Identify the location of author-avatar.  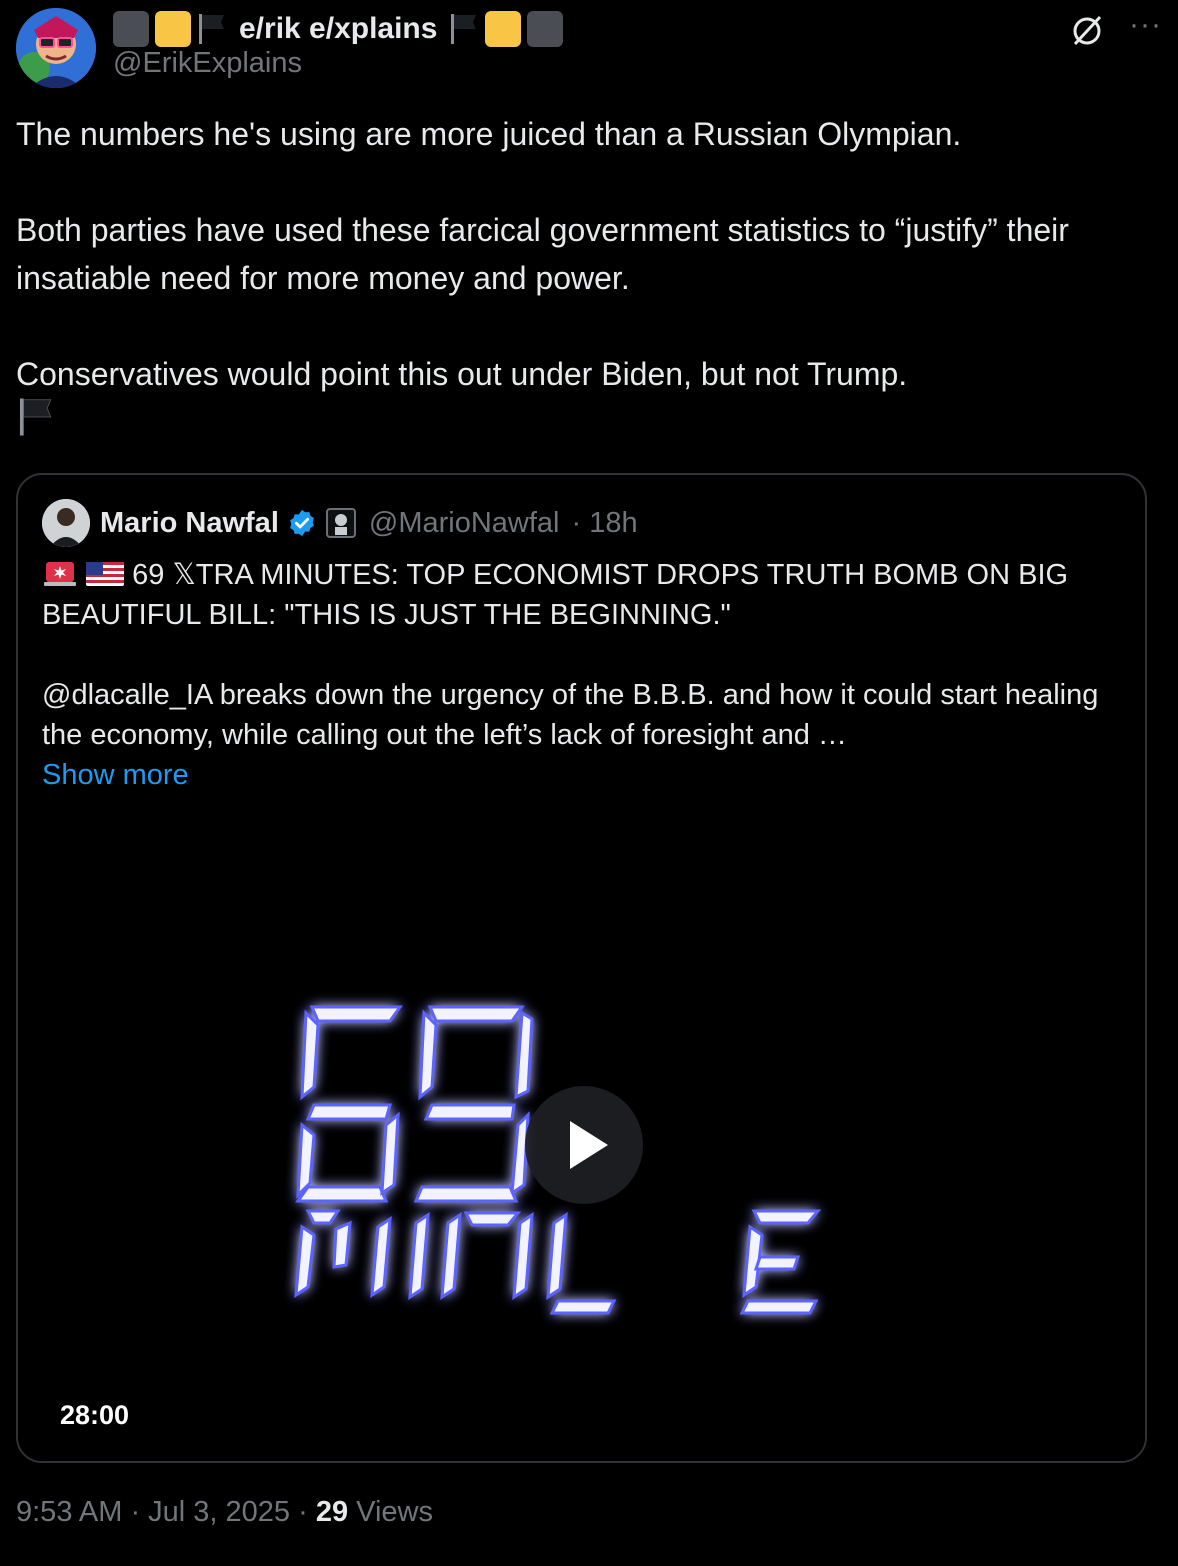
(56, 48).